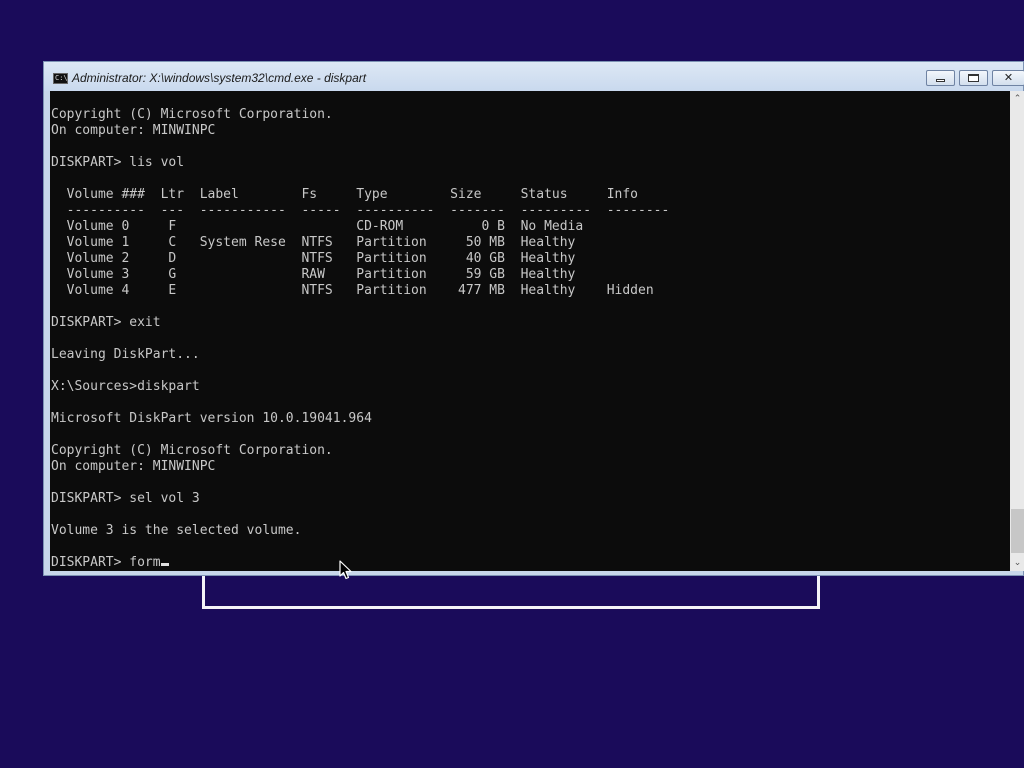  What do you see at coordinates (118, 162) in the screenshot?
I see `console-line: DISKPART> lis vol` at bounding box center [118, 162].